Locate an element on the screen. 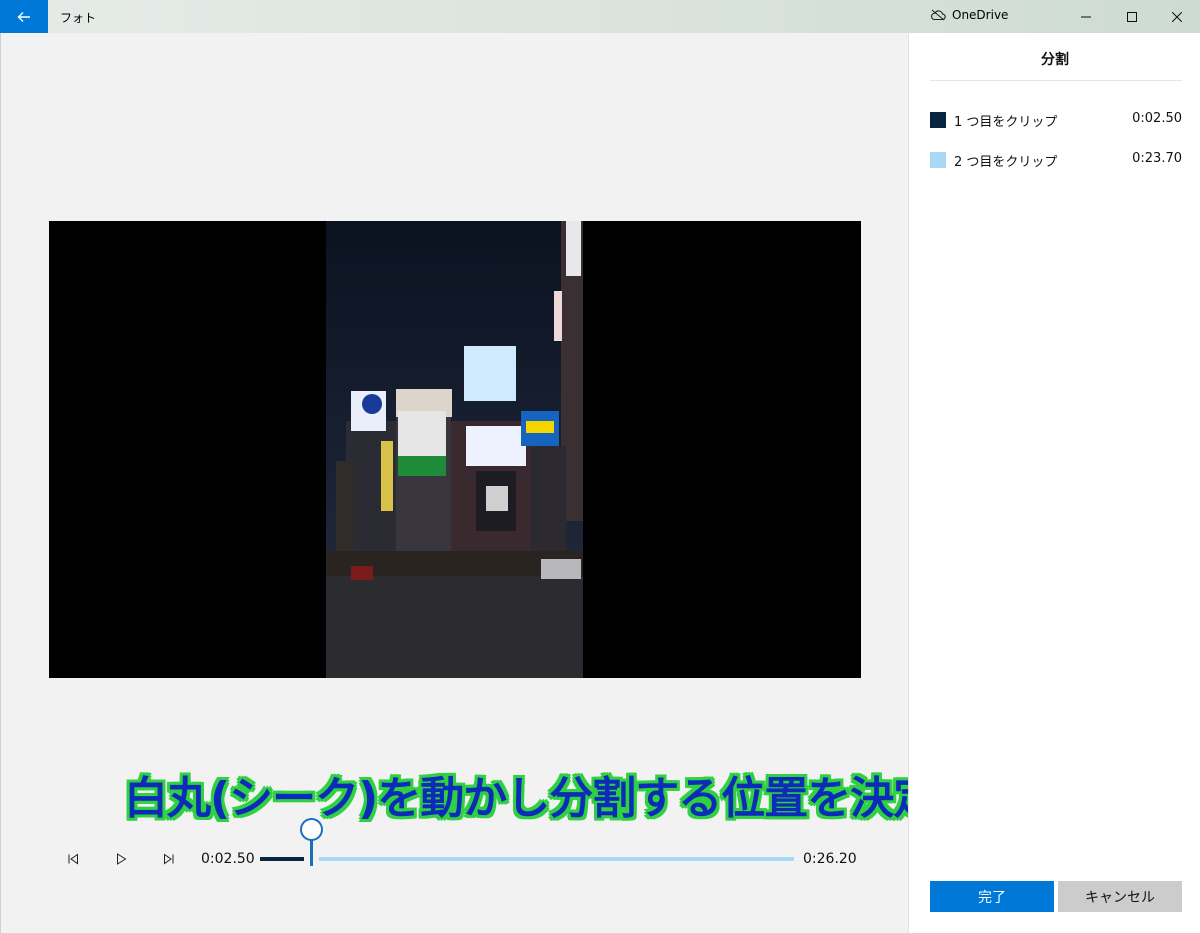 This screenshot has width=1200, height=933. clip-row-2: 2 つ目をクリップ 0:23.70 is located at coordinates (1056, 159).